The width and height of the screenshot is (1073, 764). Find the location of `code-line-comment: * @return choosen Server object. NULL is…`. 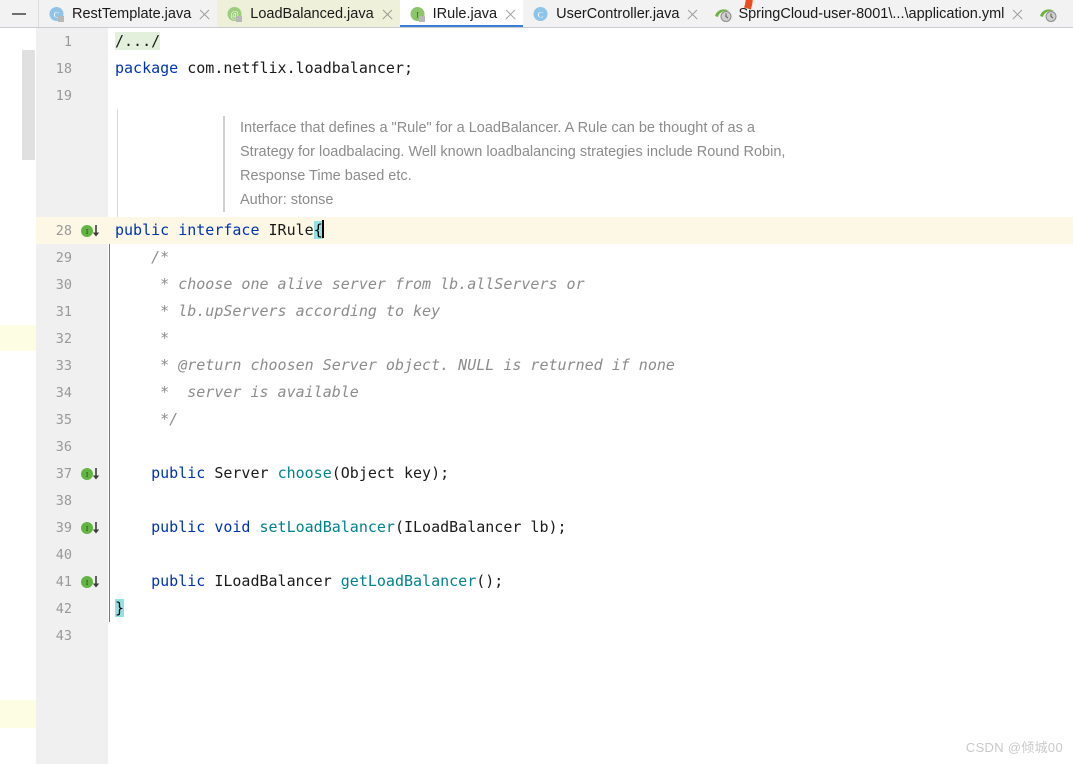

code-line-comment: * @return choosen Server object. NULL is… is located at coordinates (590, 365).